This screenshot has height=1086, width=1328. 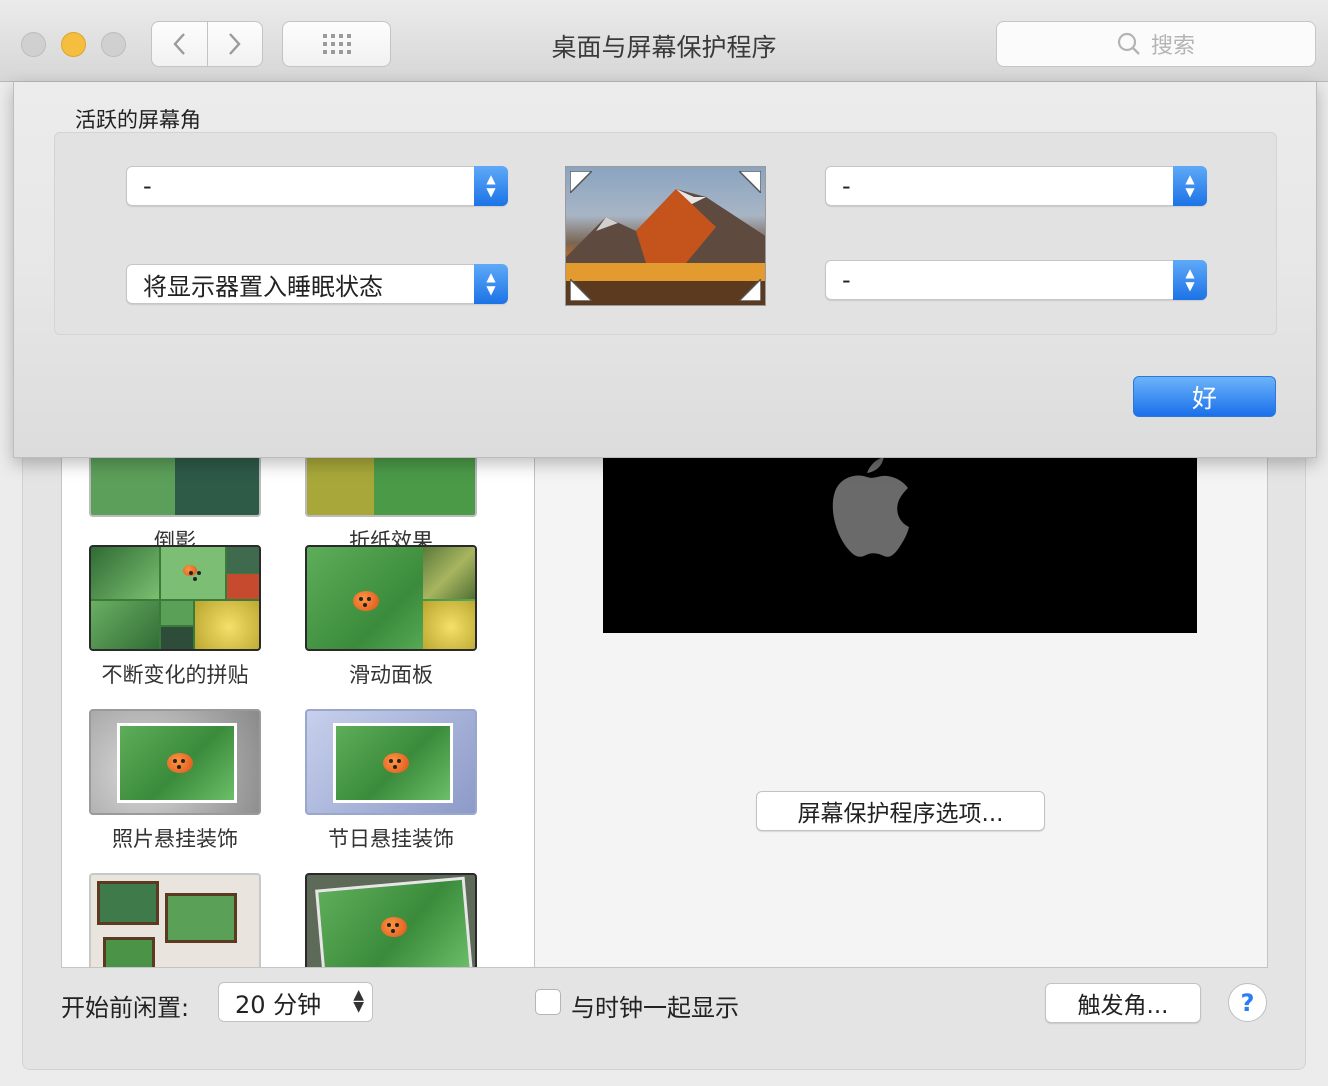 What do you see at coordinates (1204, 396) in the screenshot?
I see `ok-button: 好` at bounding box center [1204, 396].